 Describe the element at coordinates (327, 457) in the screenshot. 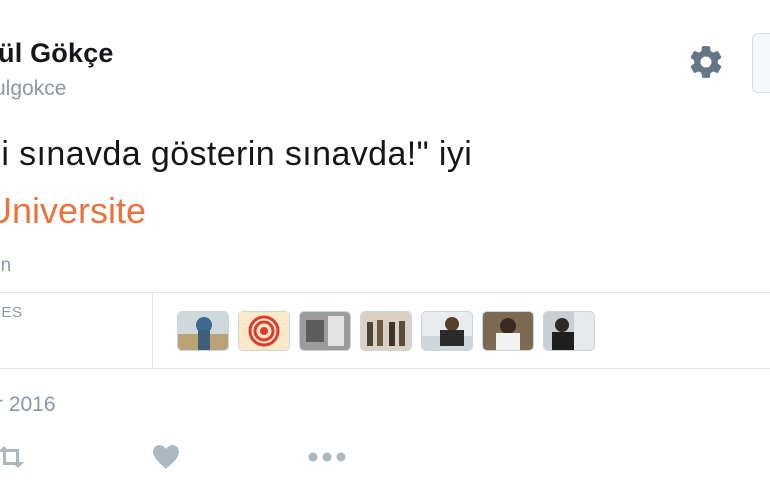

I see `more-icon` at that location.